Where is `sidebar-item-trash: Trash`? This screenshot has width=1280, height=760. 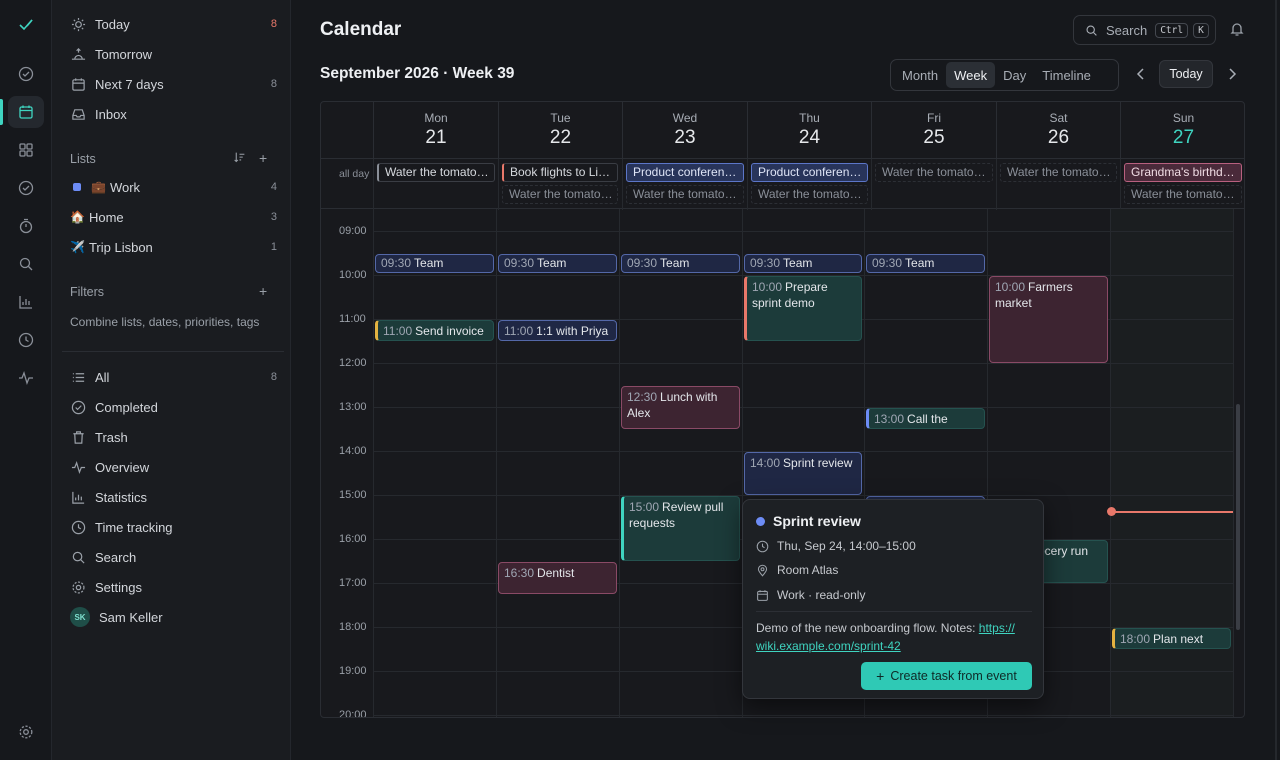 sidebar-item-trash: Trash is located at coordinates (171, 437).